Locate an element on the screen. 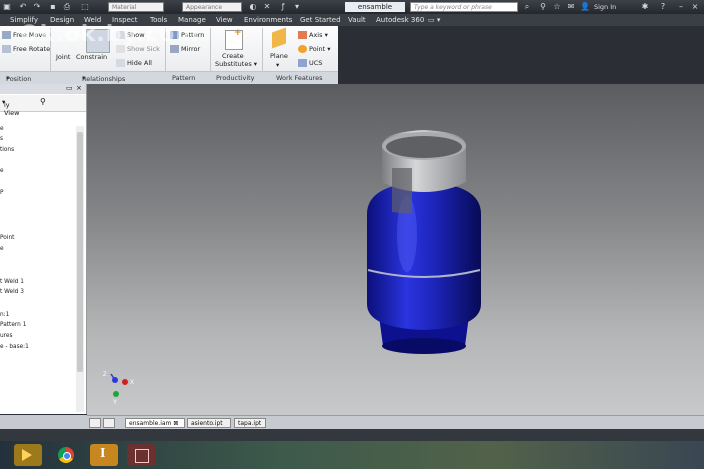  browser-header: ▭ × is located at coordinates (43, 89).